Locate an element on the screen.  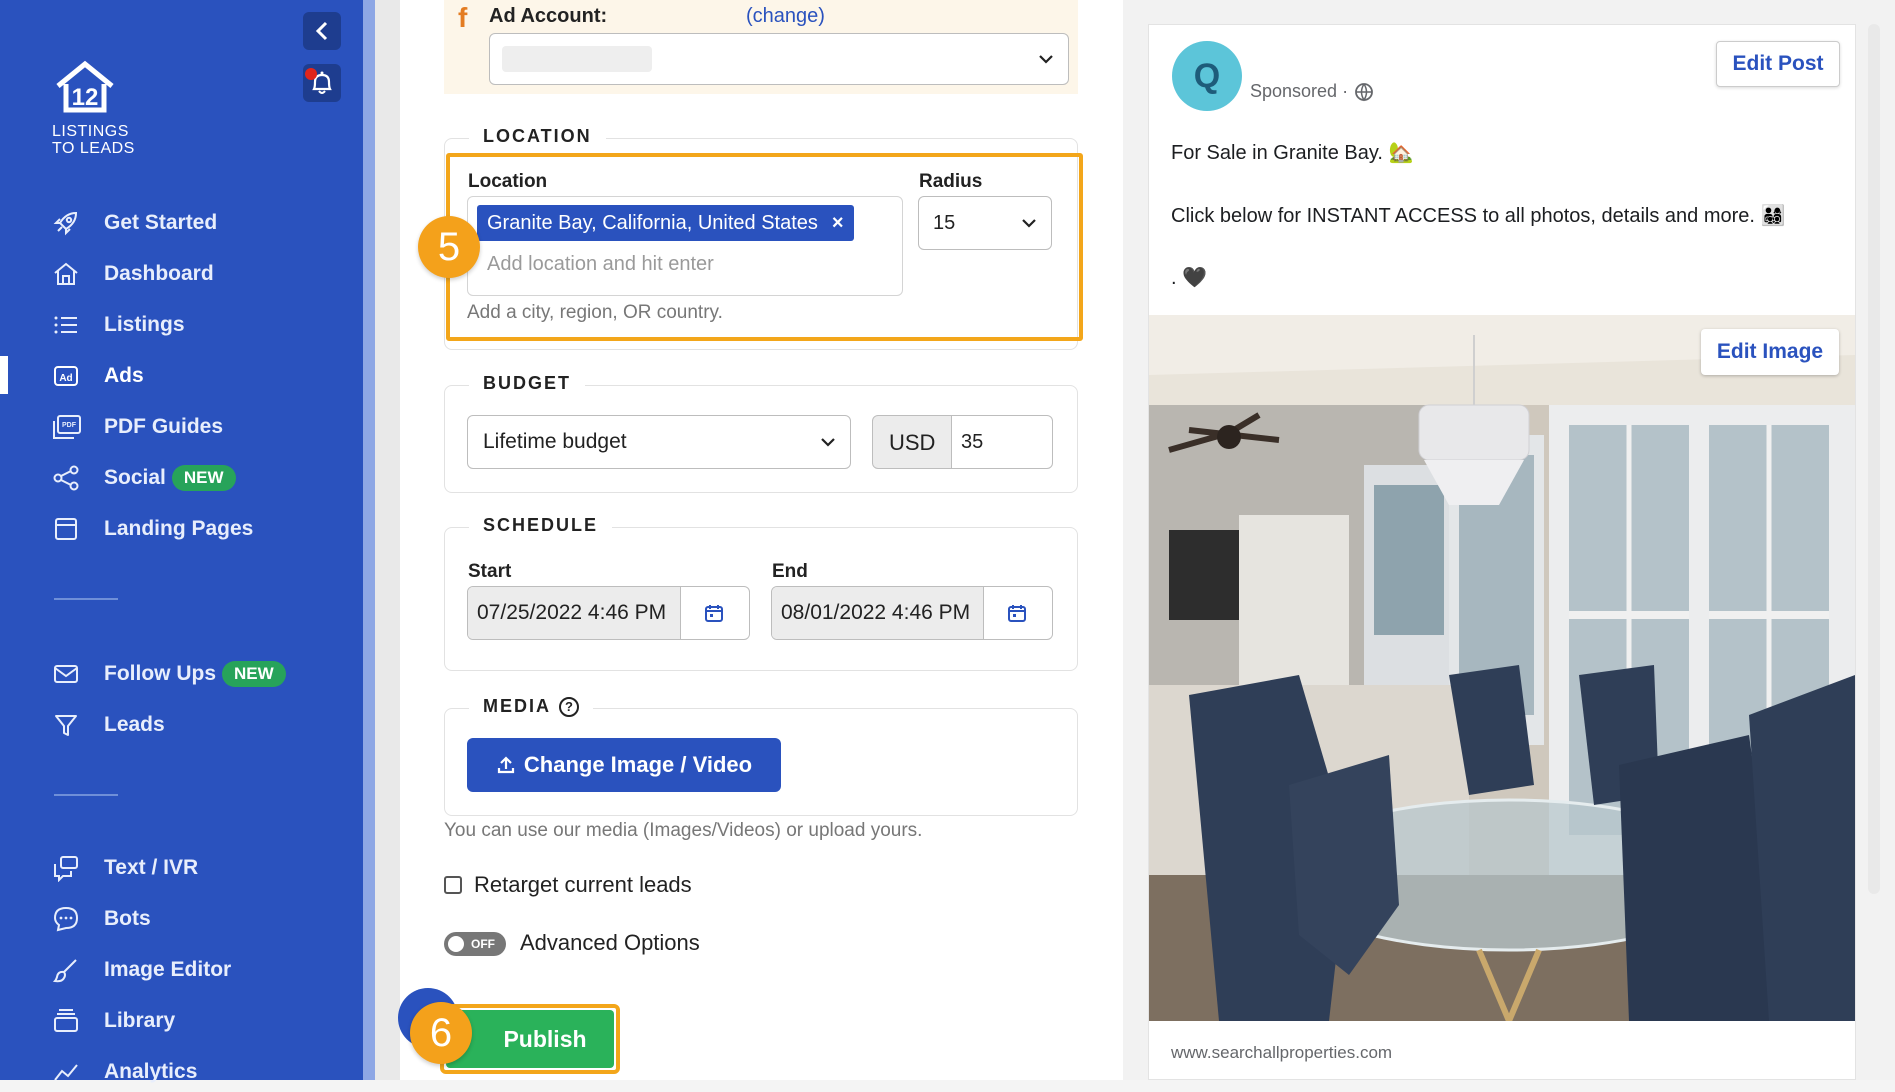
sidebar-item-bots: Bots is located at coordinates (101, 919).